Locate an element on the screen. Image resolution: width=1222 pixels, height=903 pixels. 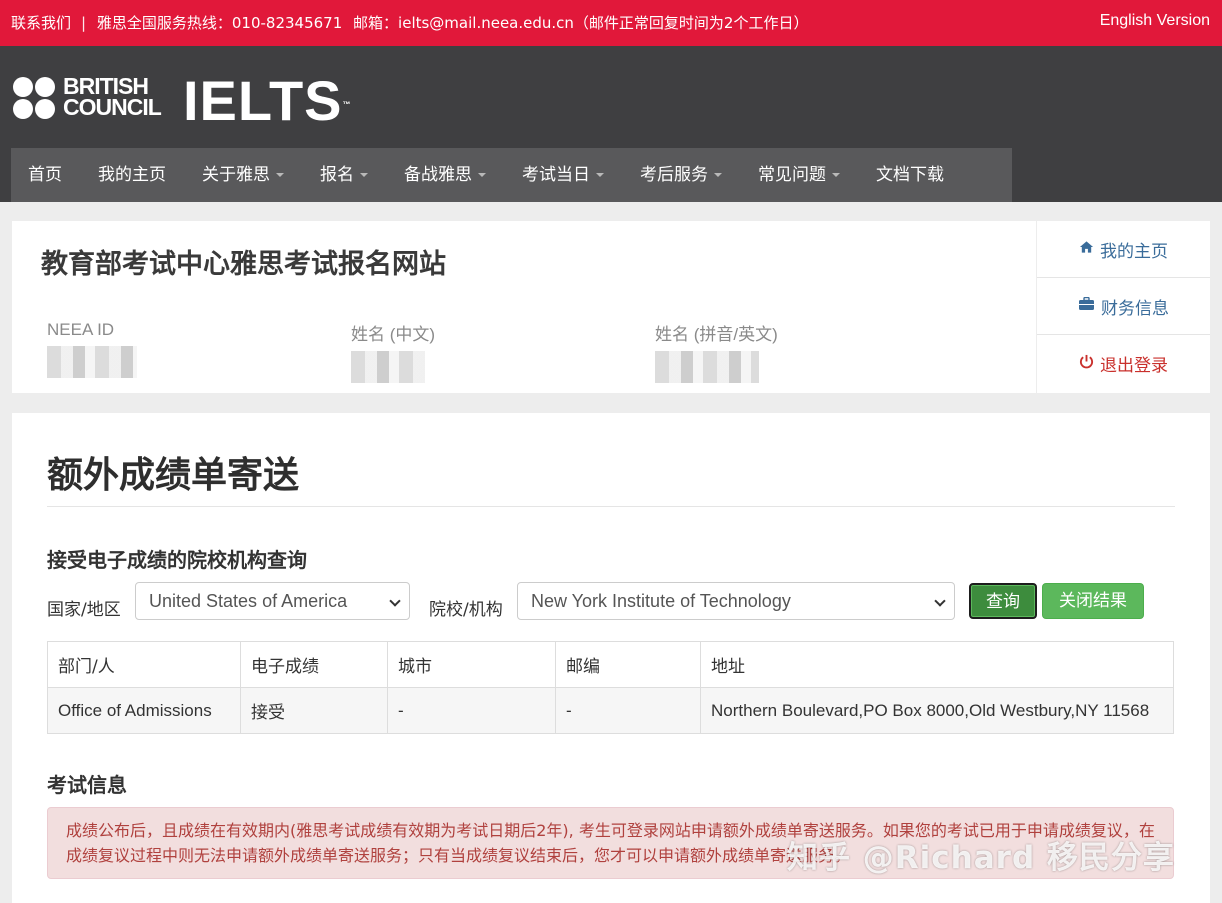
table-header-cell: 城市 is located at coordinates (471, 664).